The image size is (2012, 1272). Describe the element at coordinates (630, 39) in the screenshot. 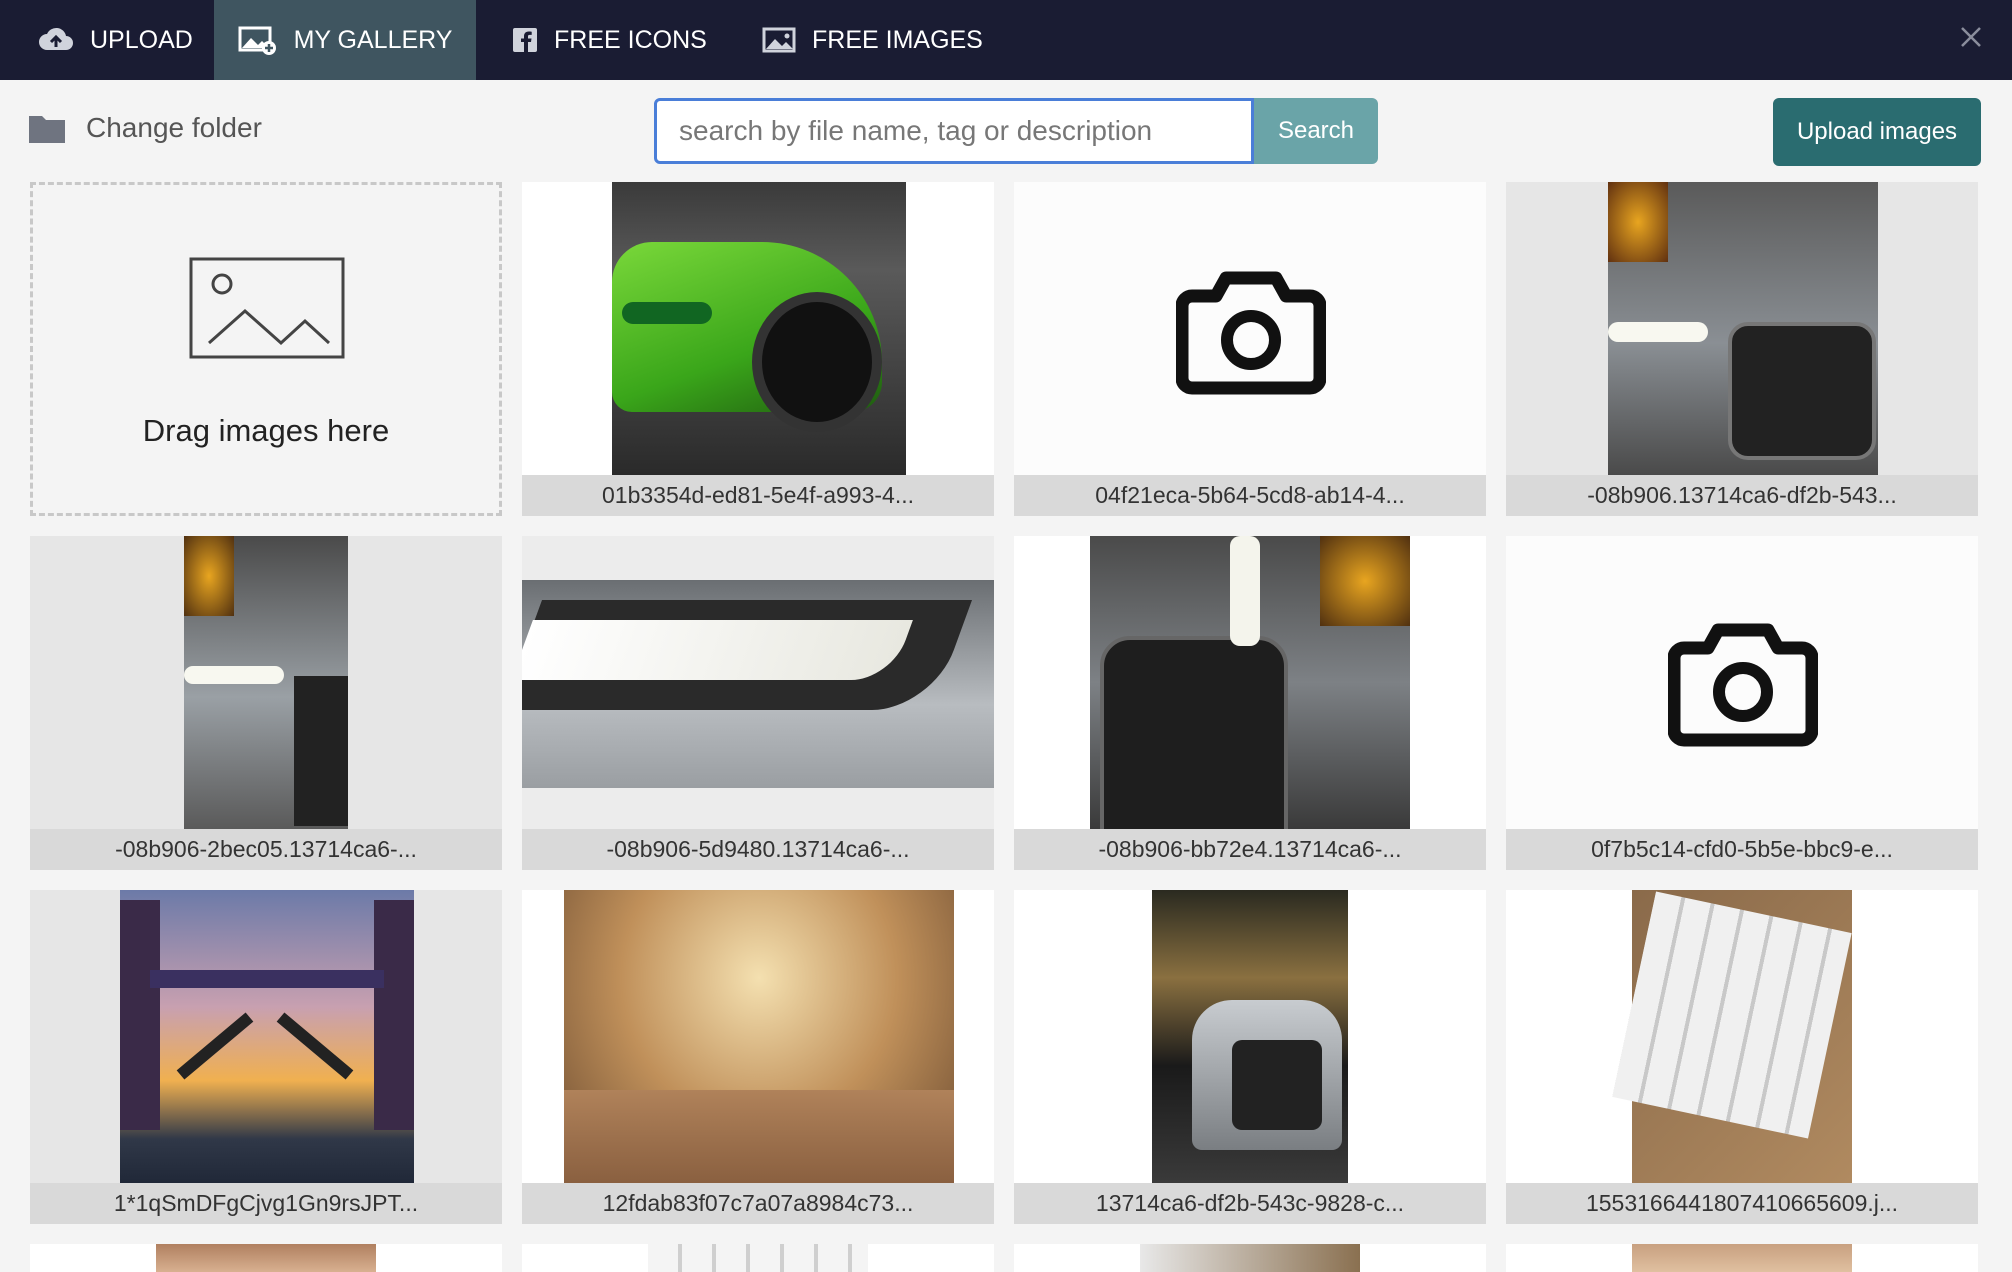

I see `tab-free-icons-label: FREE ICONS` at that location.